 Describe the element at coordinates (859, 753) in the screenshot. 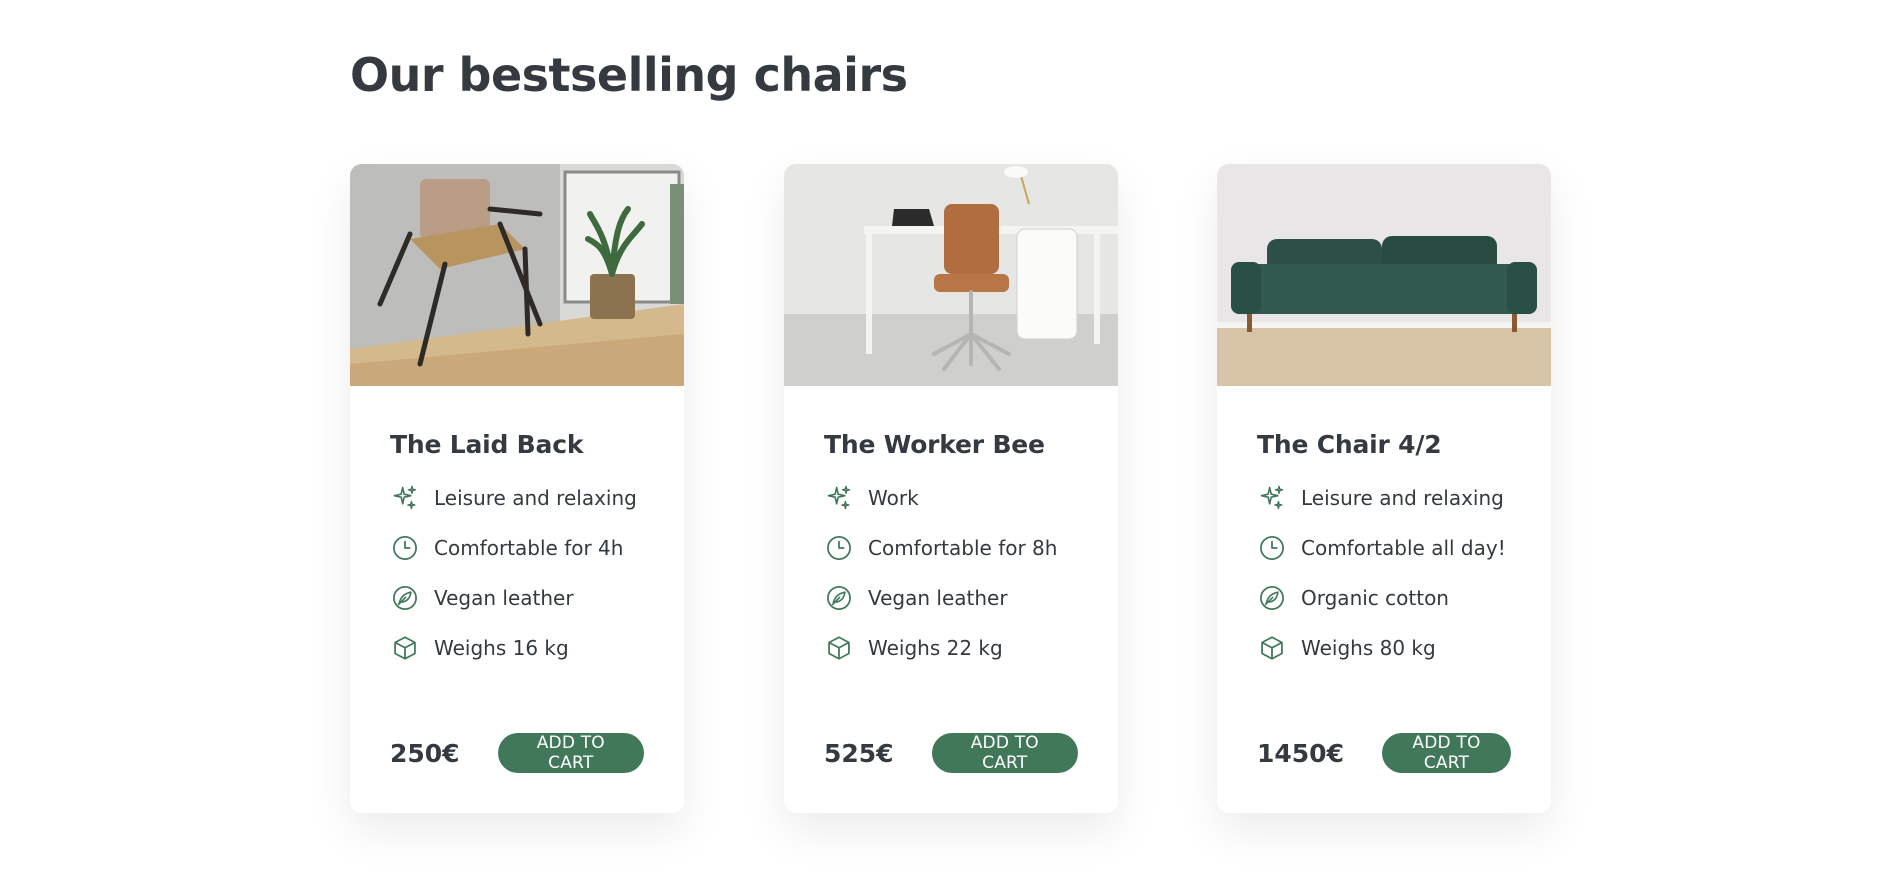

I see `product-price: 525€` at that location.